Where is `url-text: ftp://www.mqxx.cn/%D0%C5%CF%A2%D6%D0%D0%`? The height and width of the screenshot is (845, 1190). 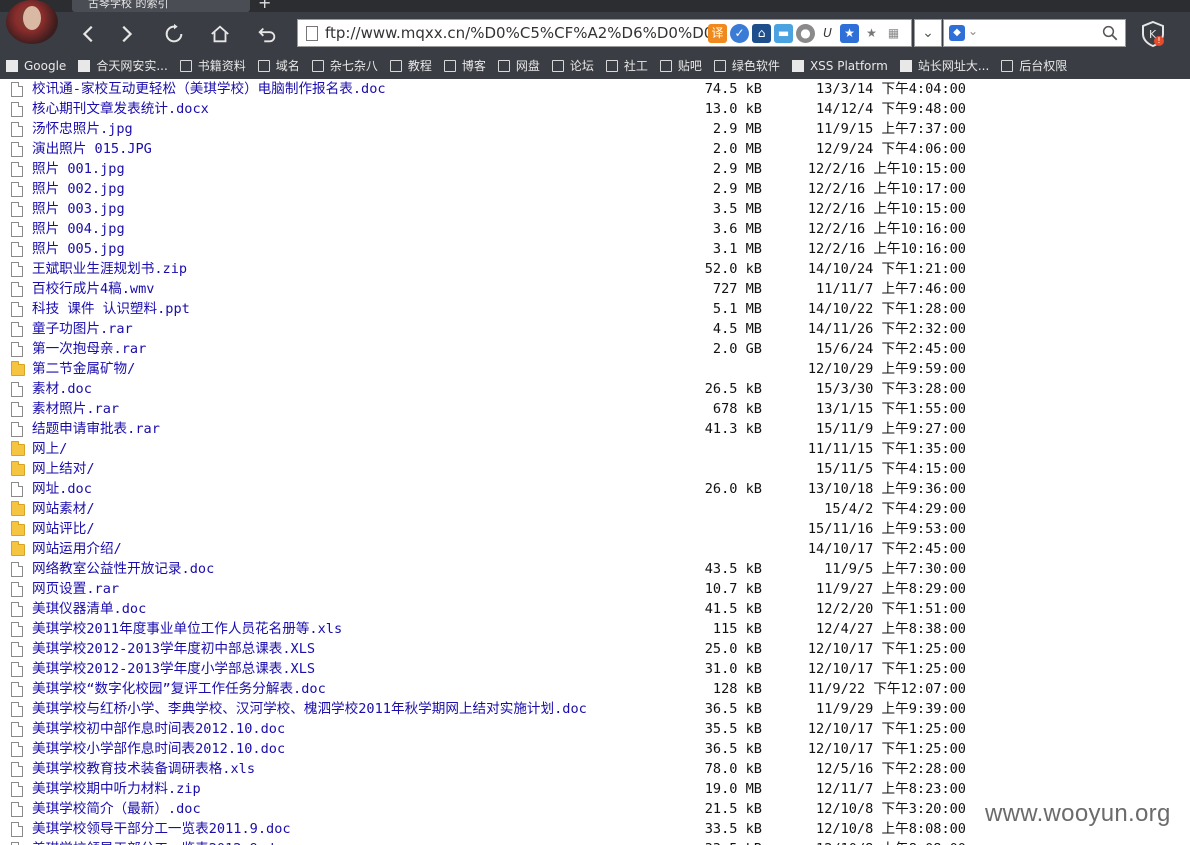 url-text: ftp://www.mqxx.cn/%D0%C5%CF%A2%D6%D0%D0% is located at coordinates (517, 33).